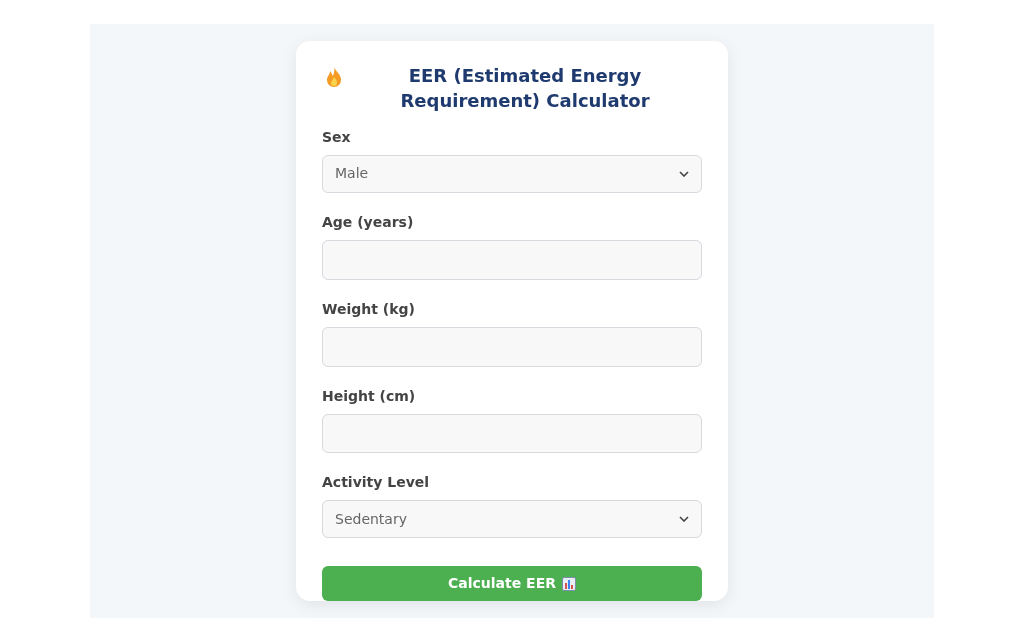 This screenshot has width=1024, height=634. I want to click on field-label: Sex, so click(337, 137).